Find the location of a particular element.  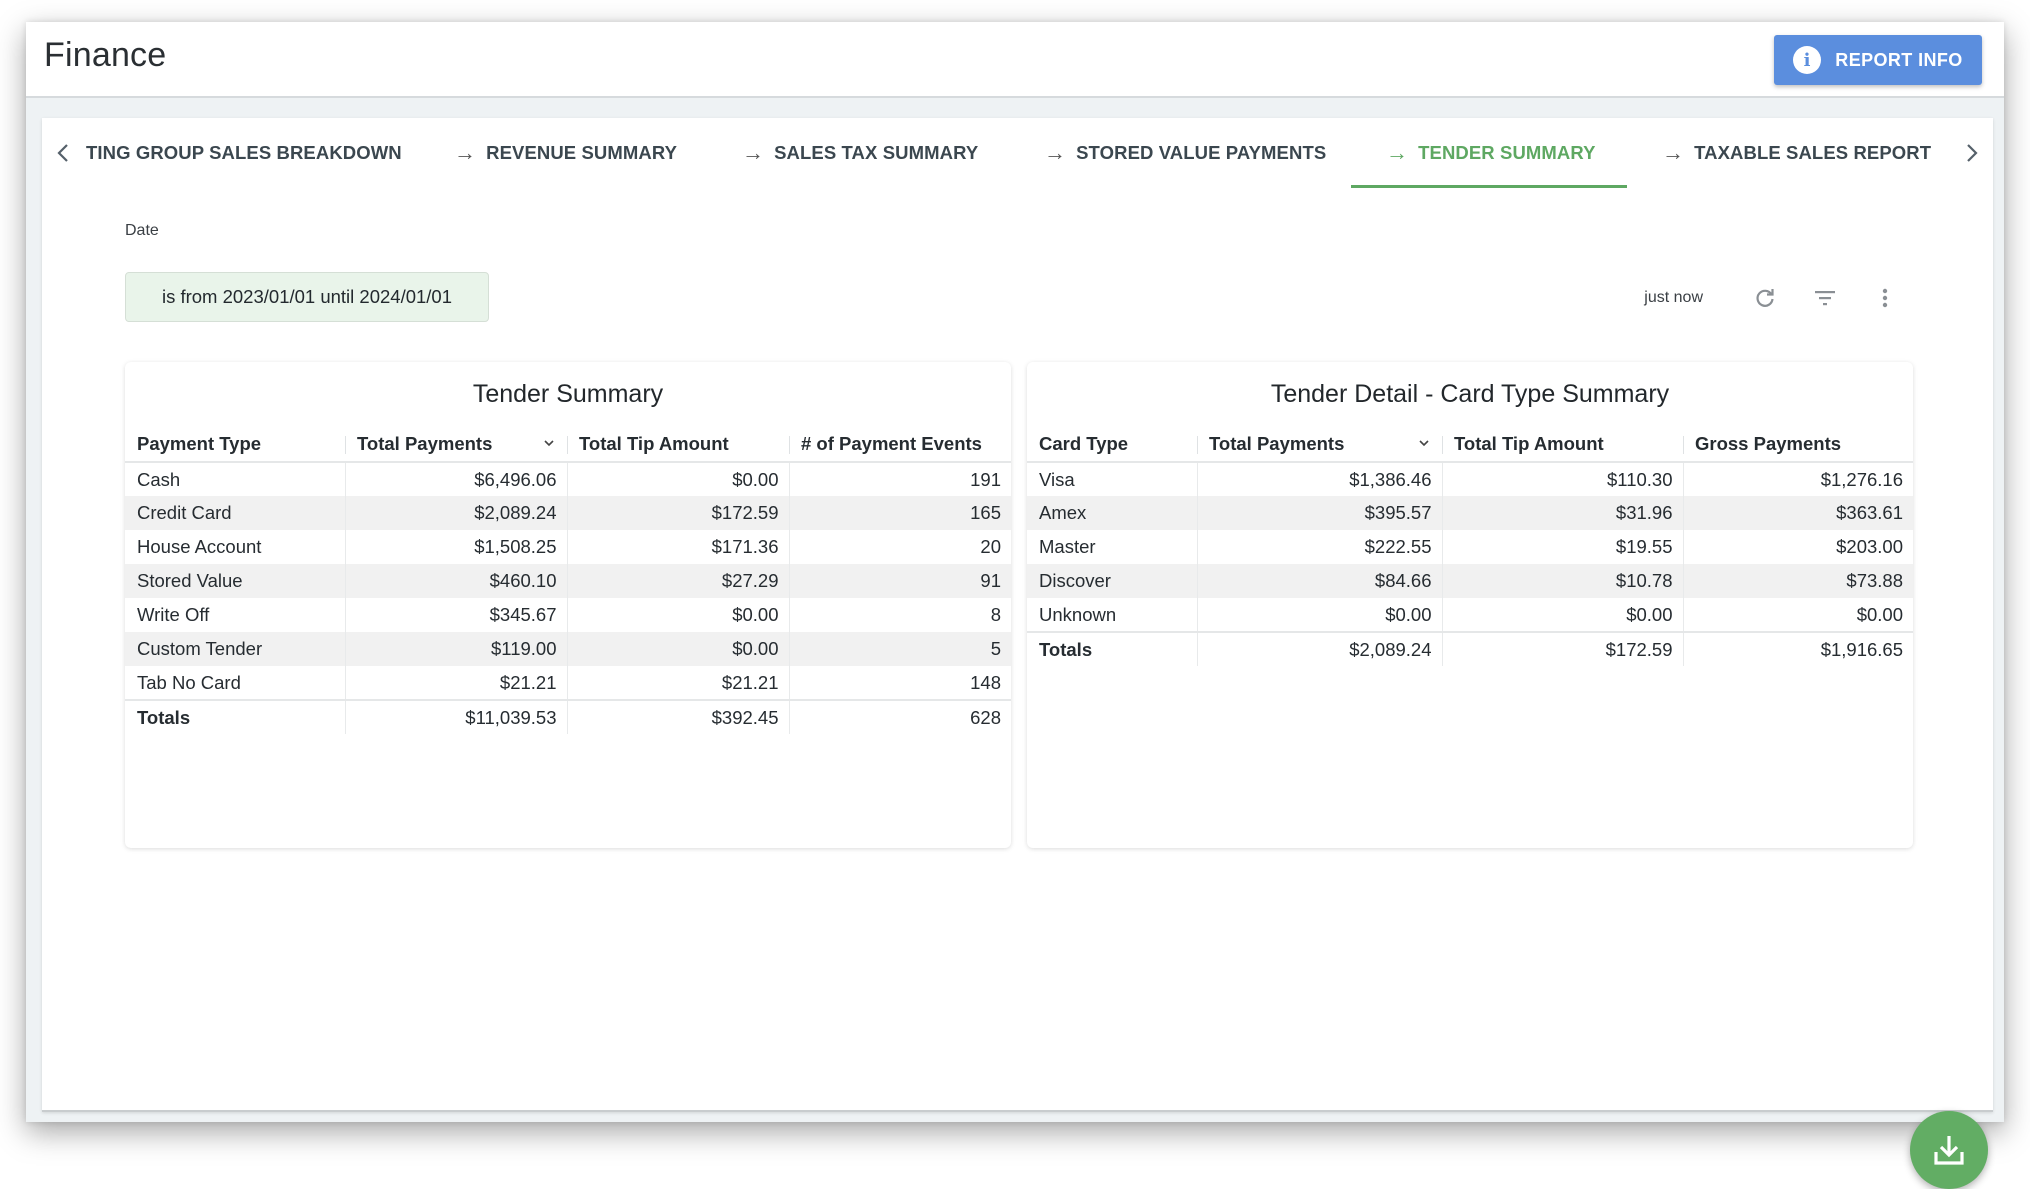

cell-payment-events: 148 is located at coordinates (899, 683).